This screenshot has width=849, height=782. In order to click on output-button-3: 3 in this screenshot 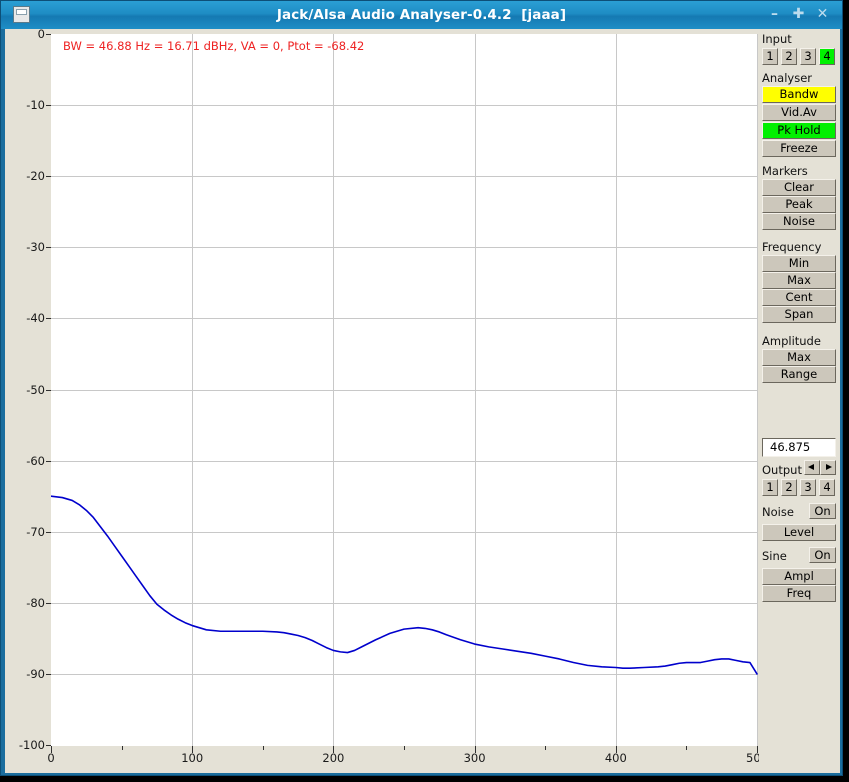, I will do `click(808, 487)`.